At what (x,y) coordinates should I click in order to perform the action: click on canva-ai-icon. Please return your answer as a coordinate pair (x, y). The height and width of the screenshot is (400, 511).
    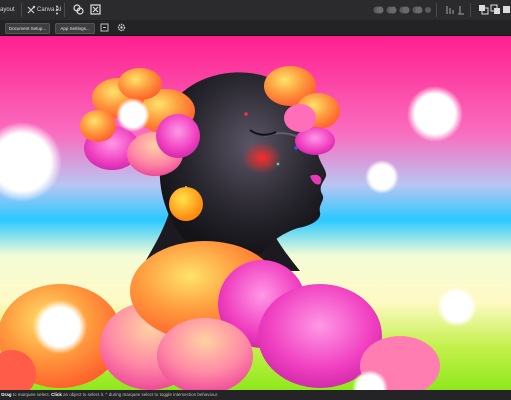
    Looking at the image, I should click on (31, 10).